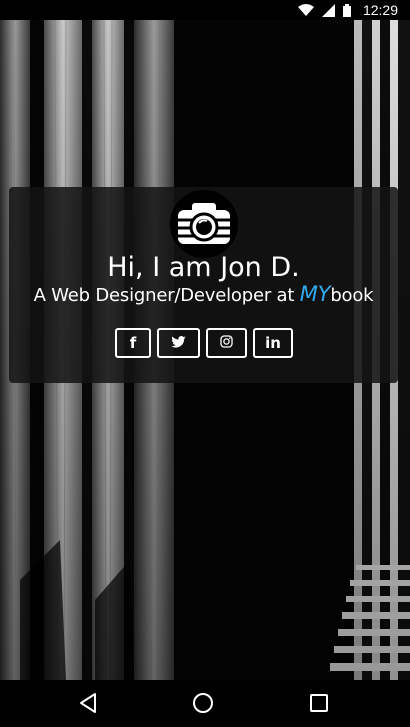  I want to click on hero-title: Hi, I am Jon D., so click(203, 267).